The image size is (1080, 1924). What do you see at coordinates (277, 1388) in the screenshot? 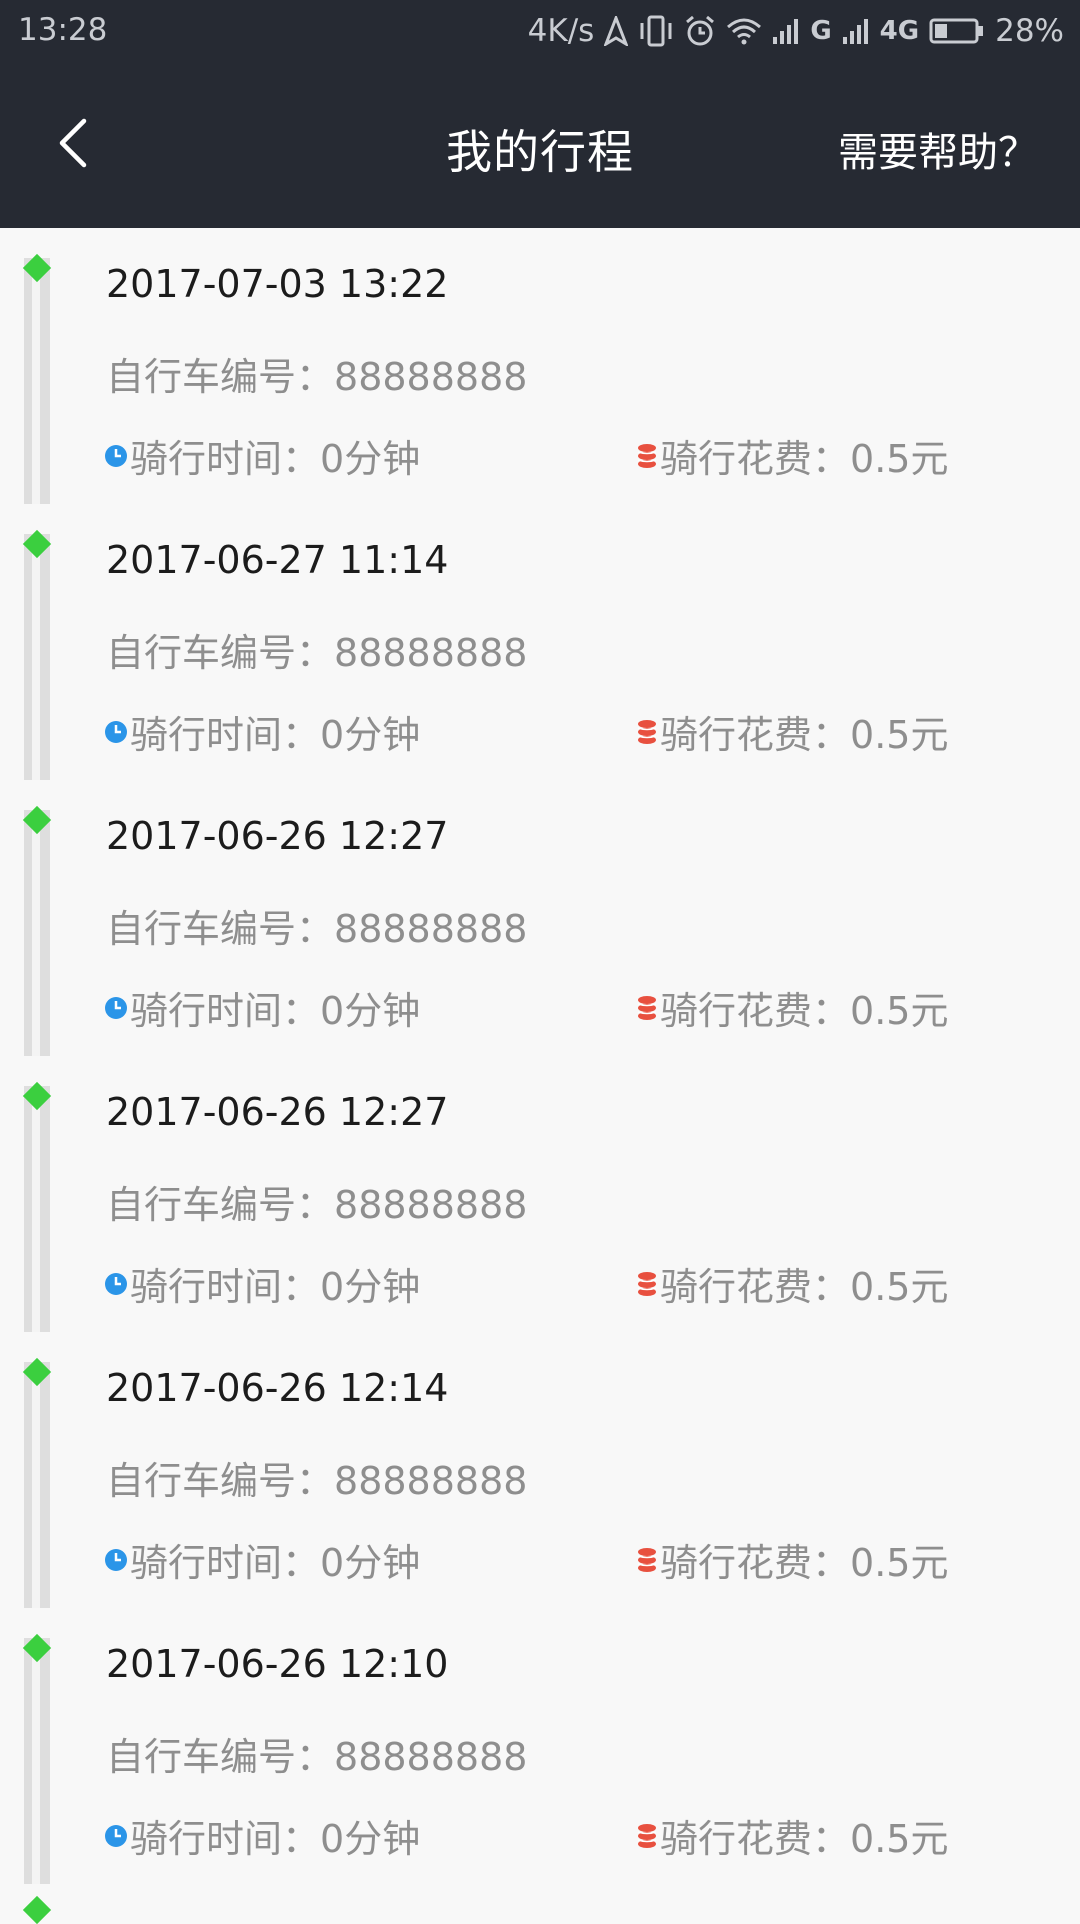
I see `trip-datetime: 2017-06-26 12:14` at bounding box center [277, 1388].